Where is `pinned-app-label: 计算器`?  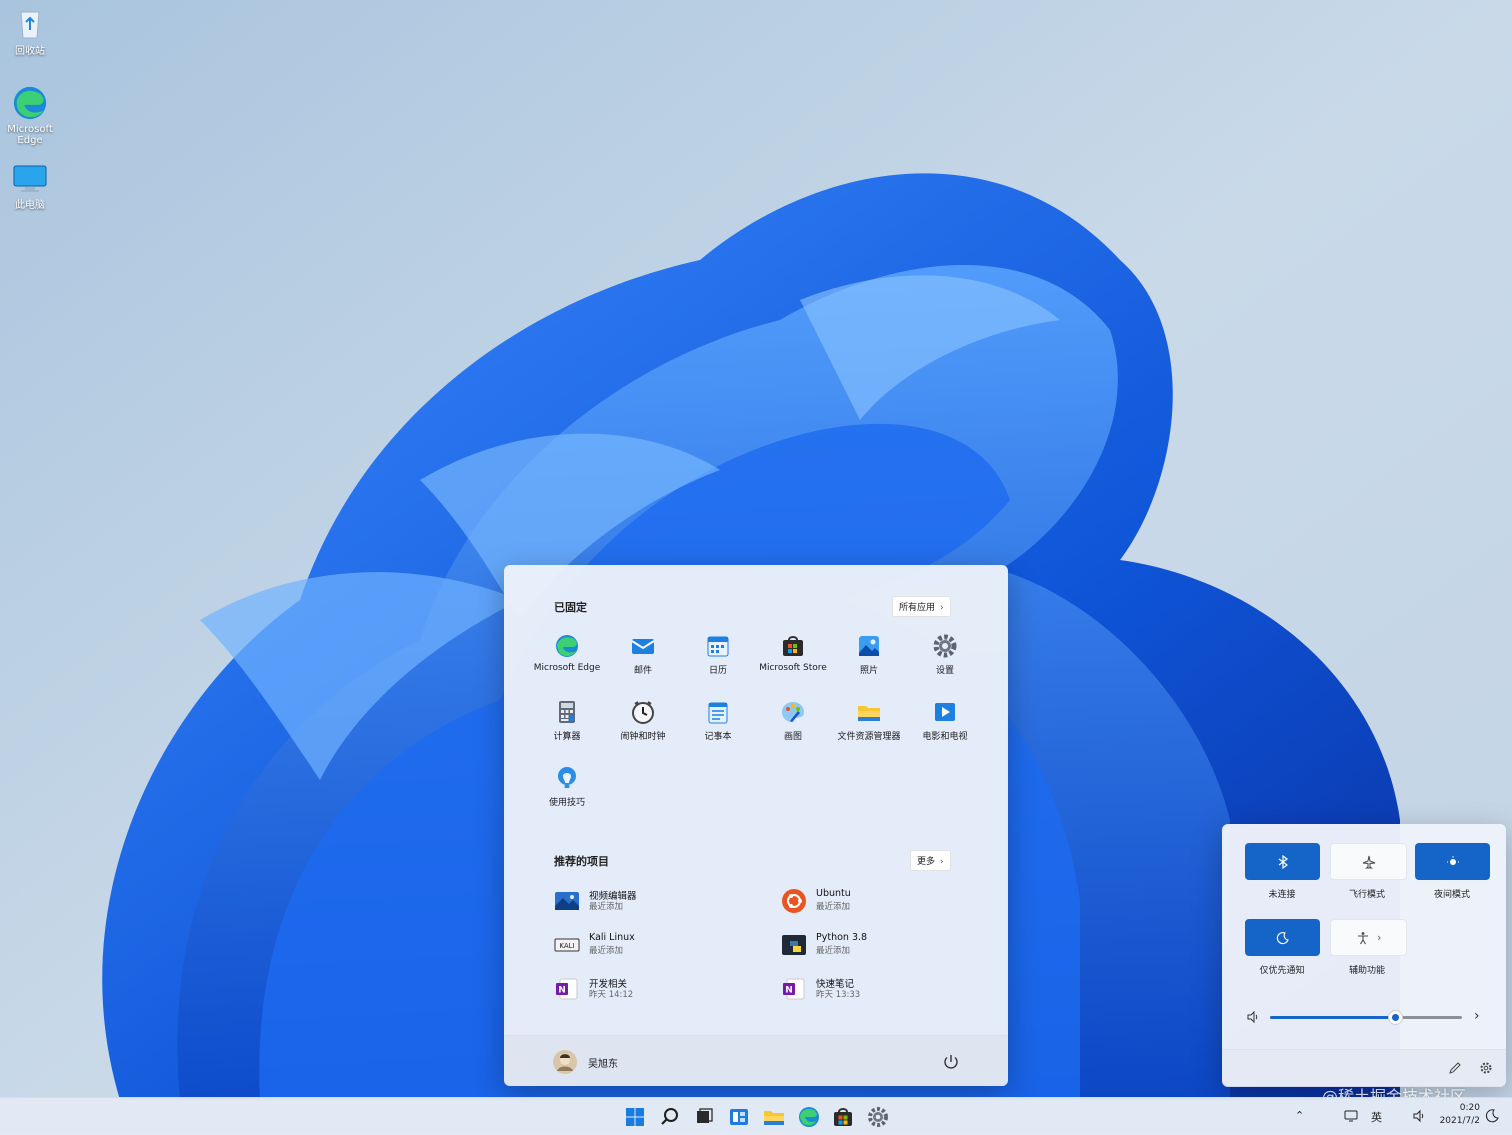 pinned-app-label: 计算器 is located at coordinates (567, 737).